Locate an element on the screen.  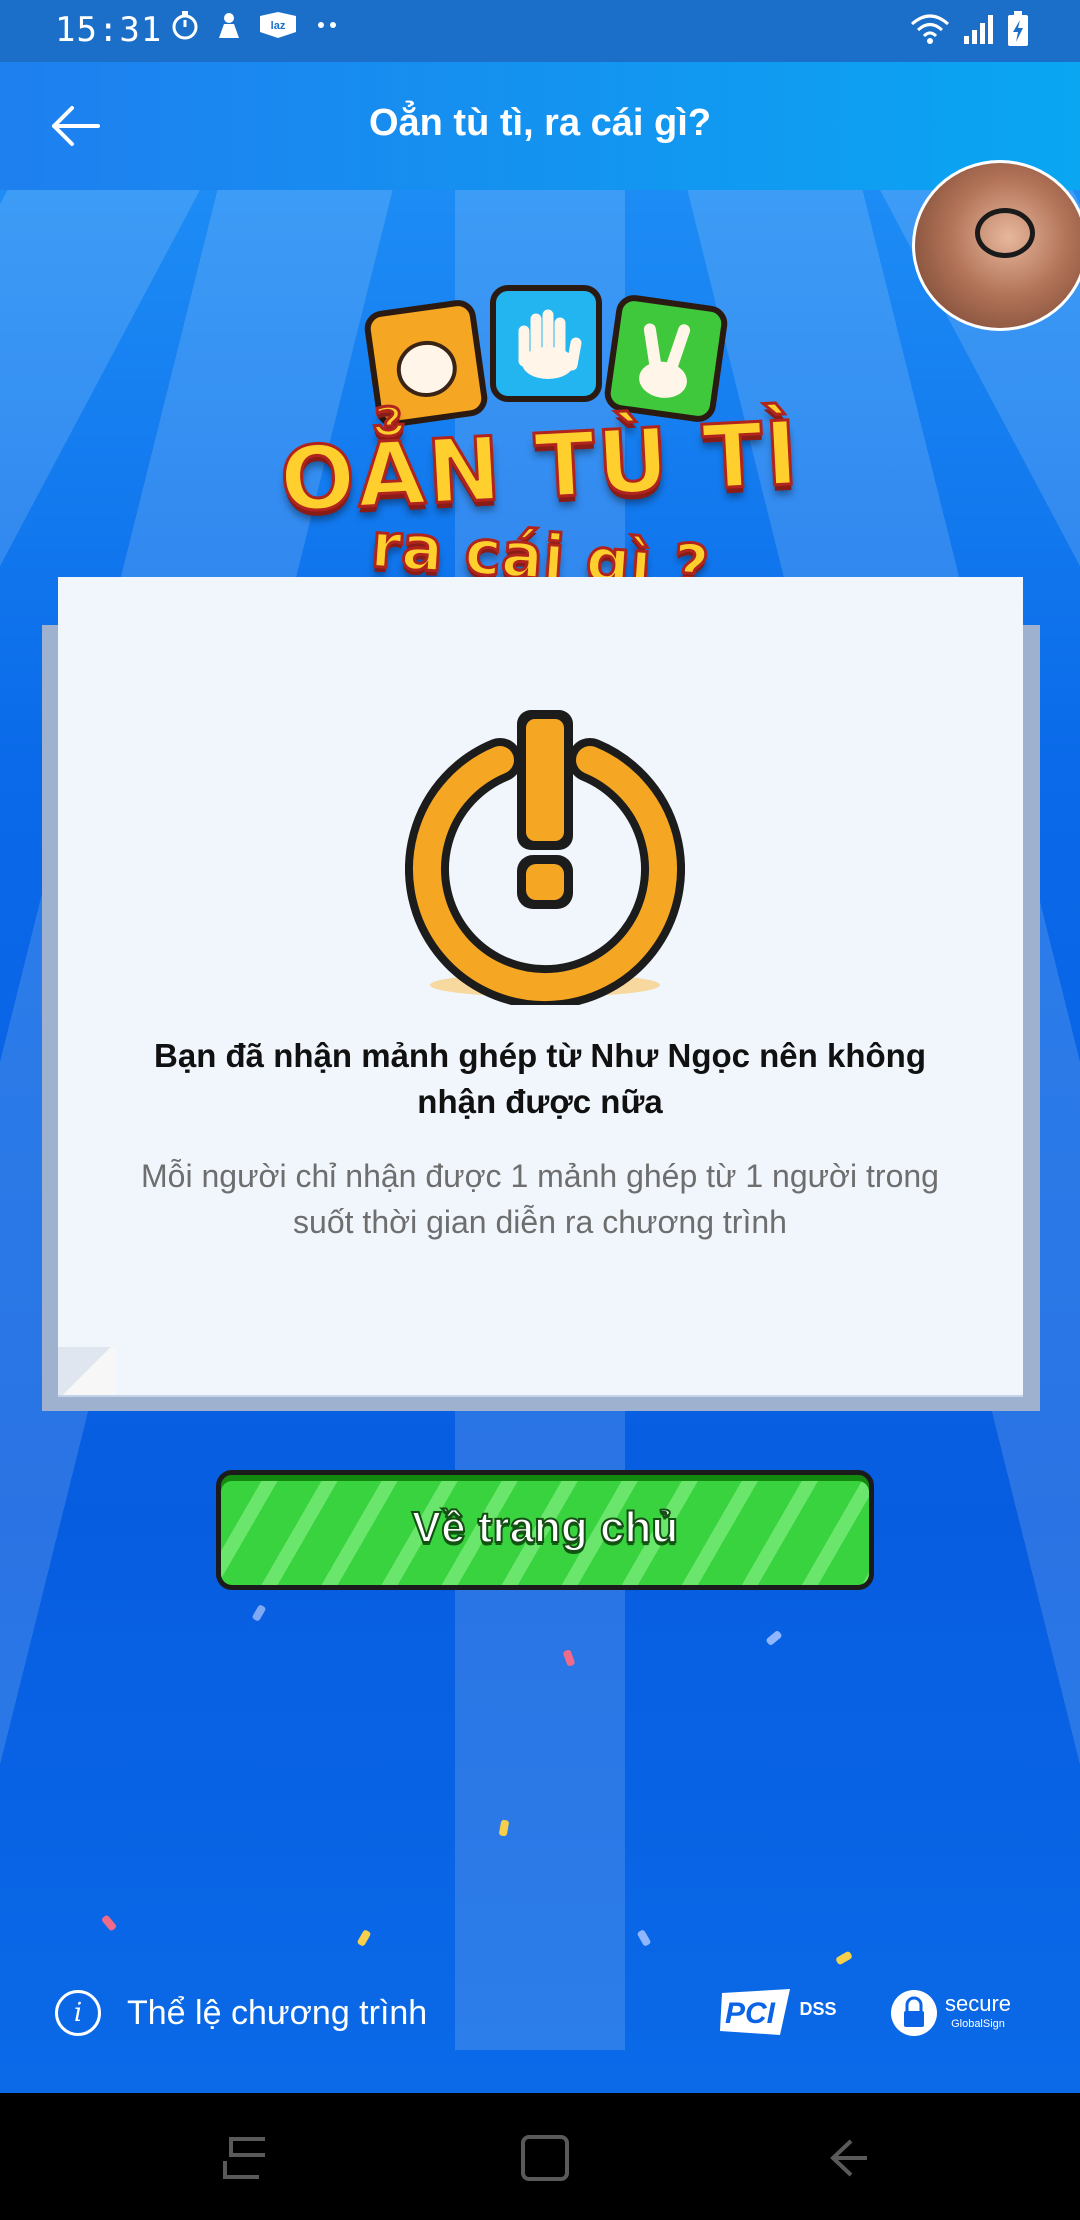
status-right-icons is located at coordinates (970, 29).